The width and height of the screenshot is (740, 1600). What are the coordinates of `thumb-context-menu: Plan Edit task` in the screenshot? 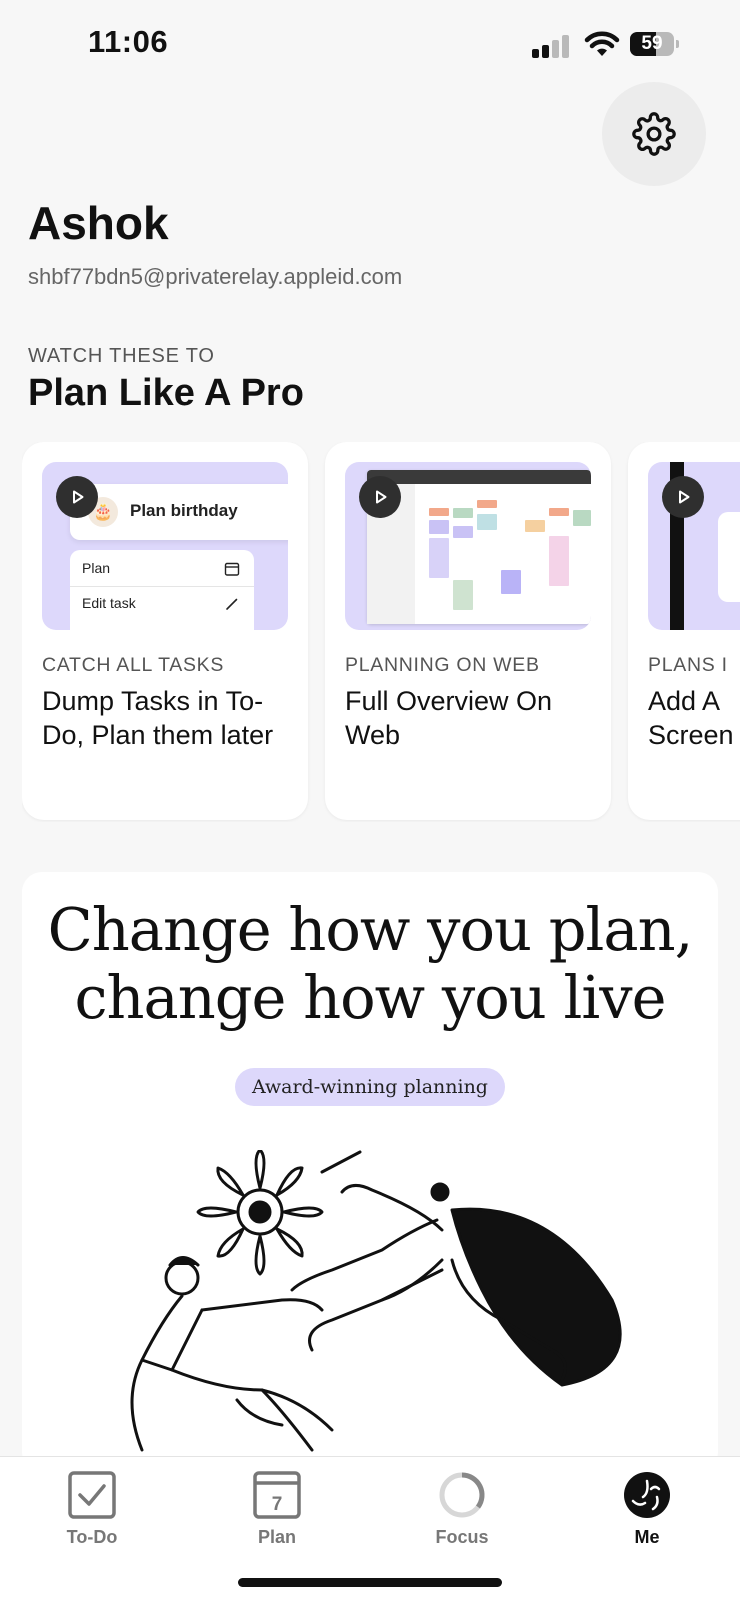 It's located at (162, 590).